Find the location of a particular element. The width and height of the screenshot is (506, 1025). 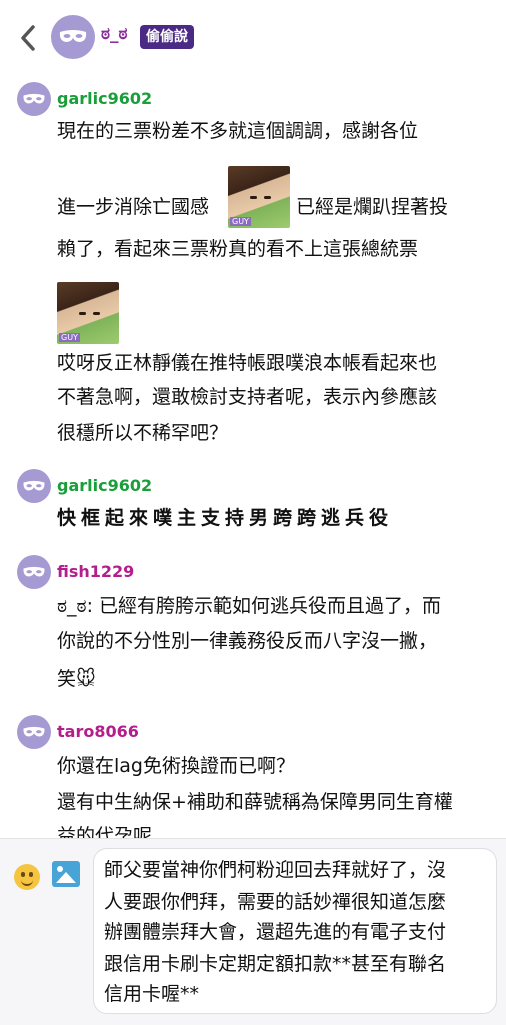

message-line: ಠ_ಠ: 已經有胯胯示範如何逃兵役而且過了，而 is located at coordinates (249, 606).